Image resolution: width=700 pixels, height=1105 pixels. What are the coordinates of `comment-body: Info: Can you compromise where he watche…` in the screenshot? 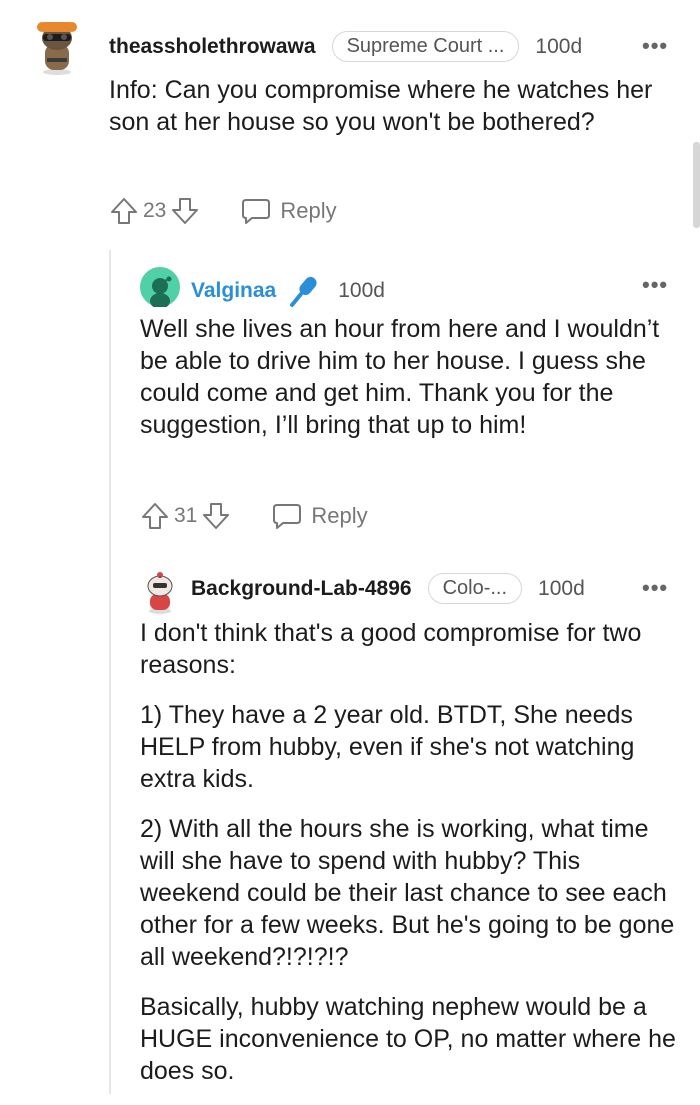 It's located at (389, 115).